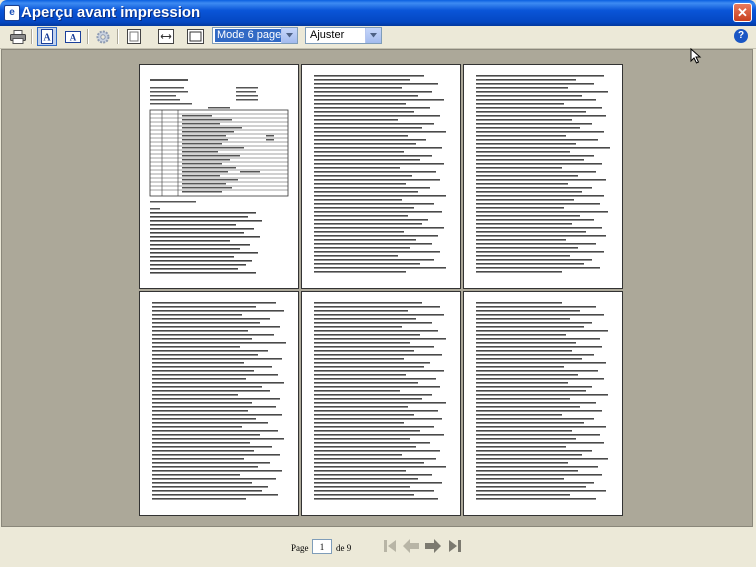 This screenshot has width=756, height=567. I want to click on pager-bar, so click(378, 547).